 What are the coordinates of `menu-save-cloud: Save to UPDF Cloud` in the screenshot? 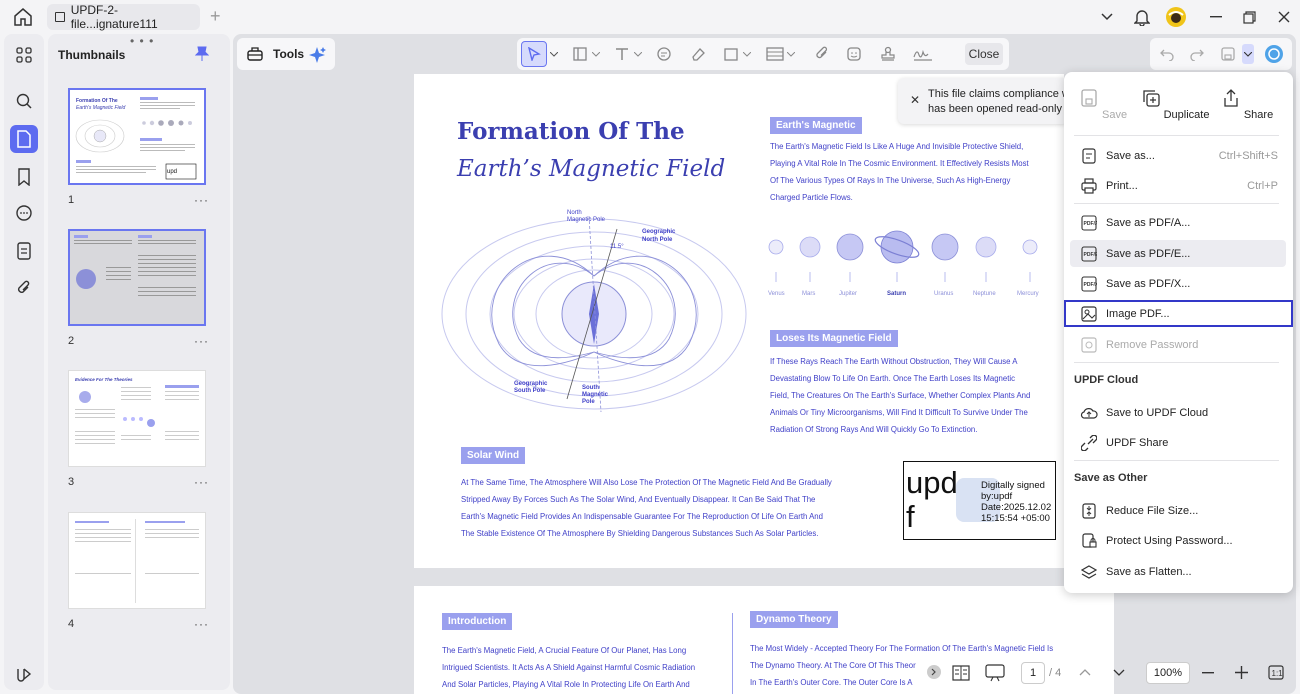 It's located at (1178, 412).